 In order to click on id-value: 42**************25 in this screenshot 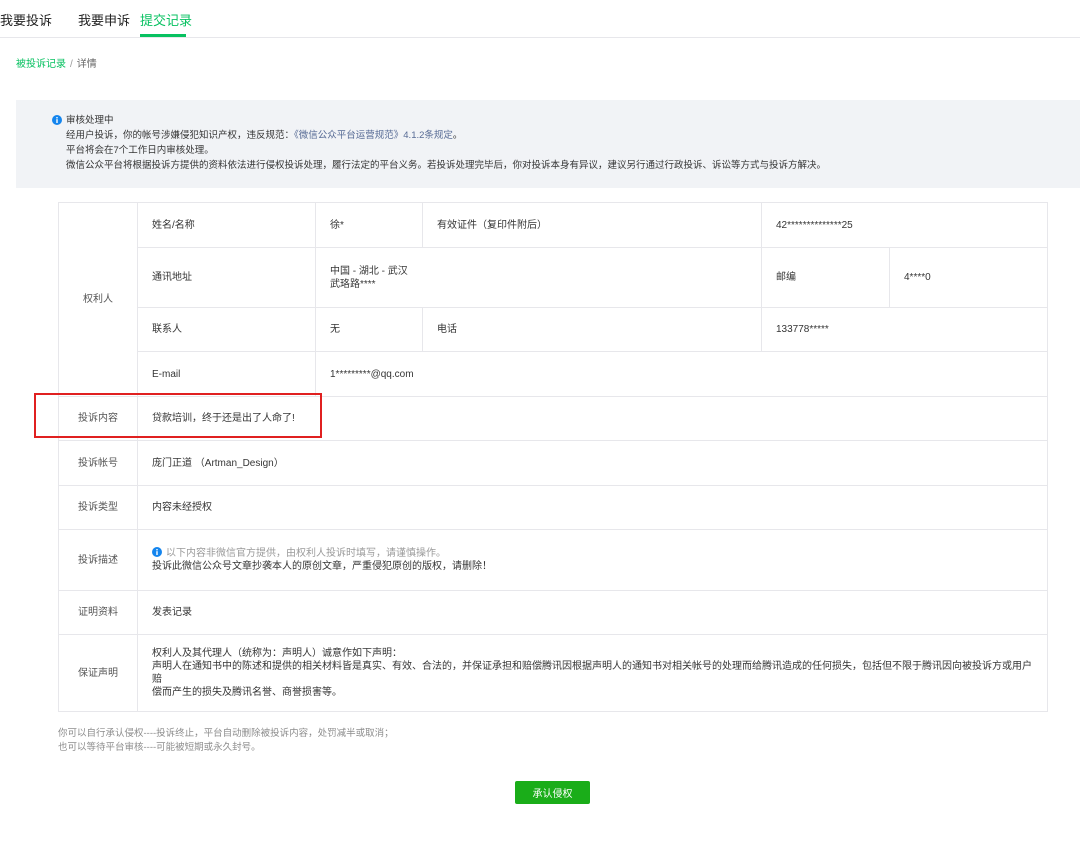, I will do `click(904, 225)`.